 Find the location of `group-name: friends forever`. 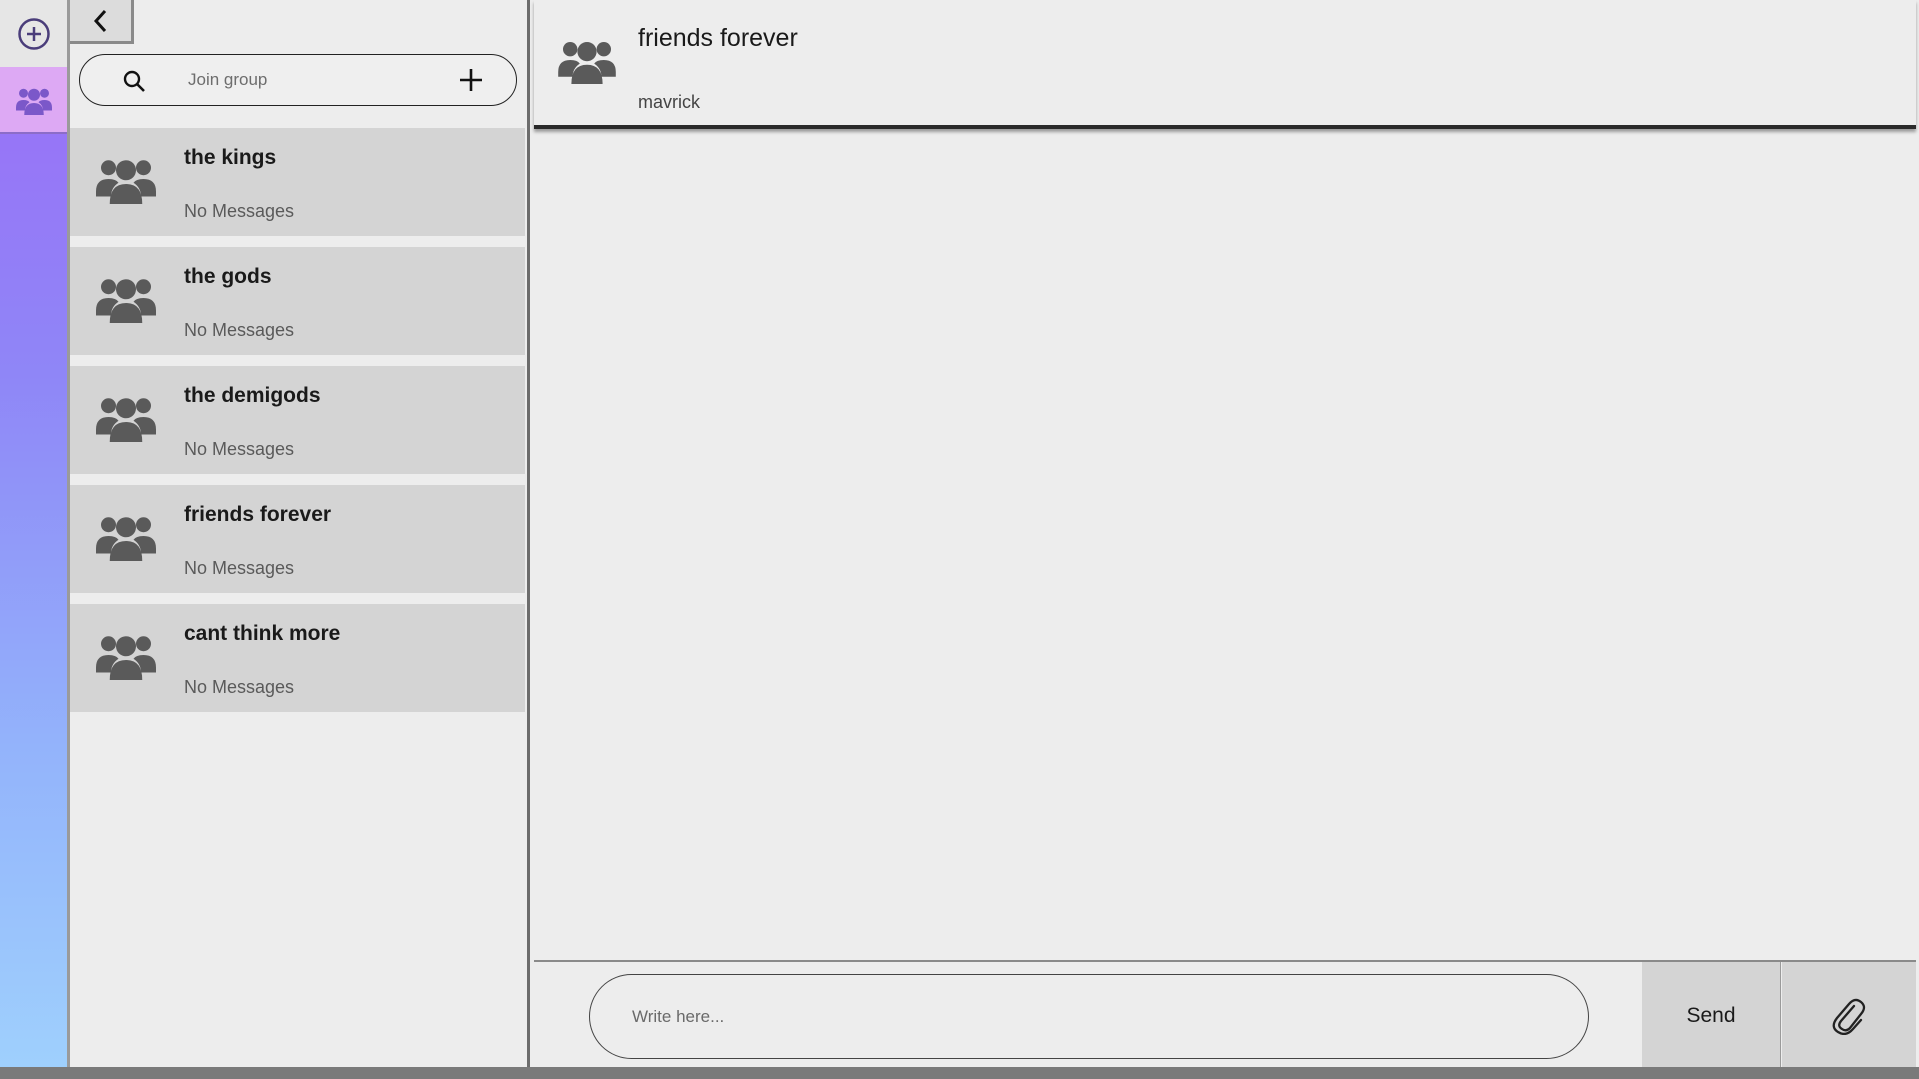

group-name: friends forever is located at coordinates (258, 514).